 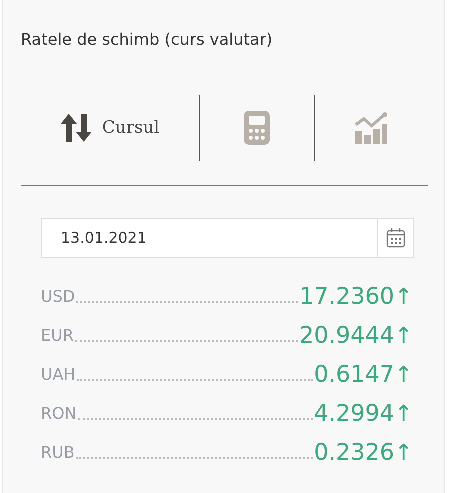 I want to click on currency-code: UAH, so click(x=58, y=375).